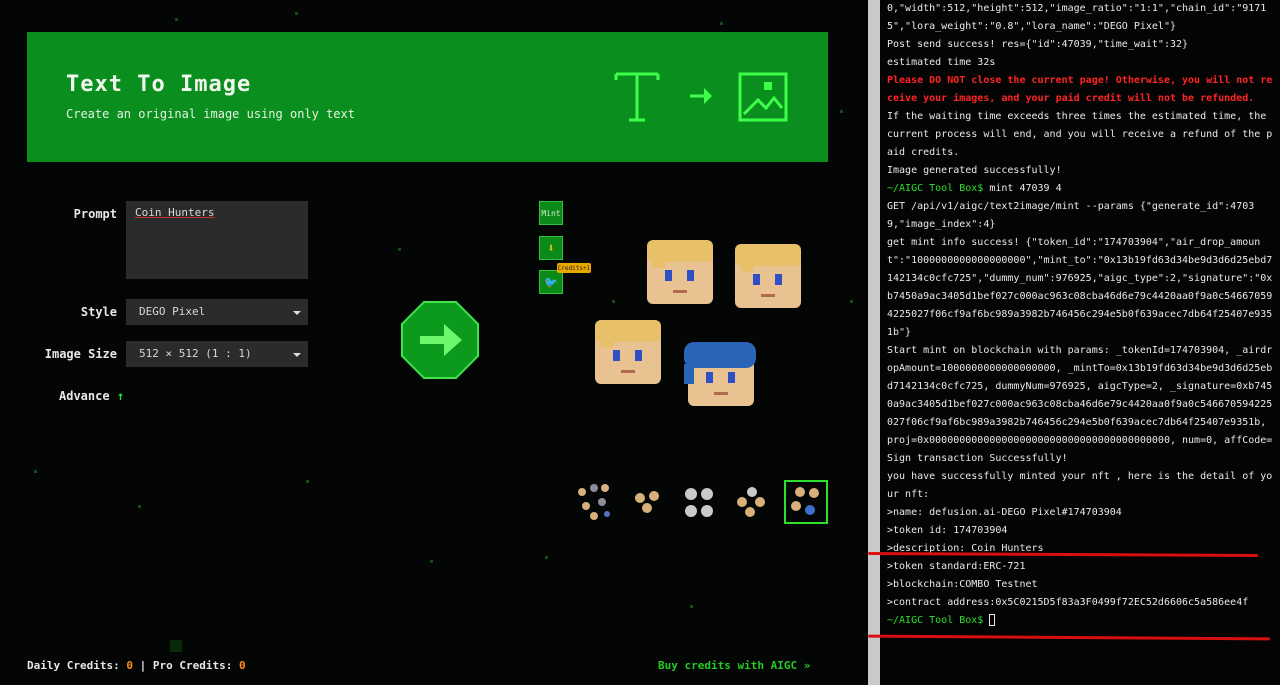  Describe the element at coordinates (80, 354) in the screenshot. I see `image-size-label: Image Size` at that location.